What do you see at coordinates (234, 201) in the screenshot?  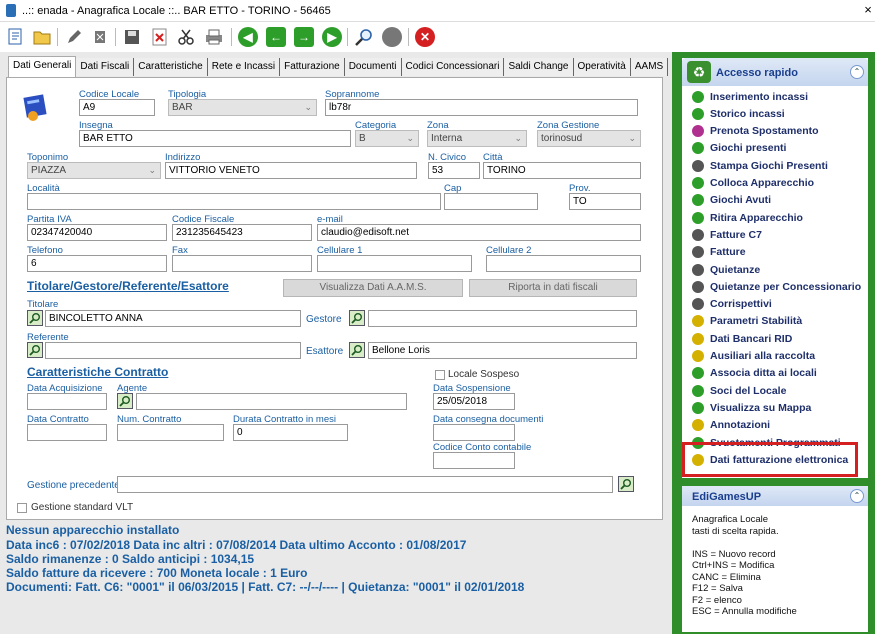 I see `localita-field` at bounding box center [234, 201].